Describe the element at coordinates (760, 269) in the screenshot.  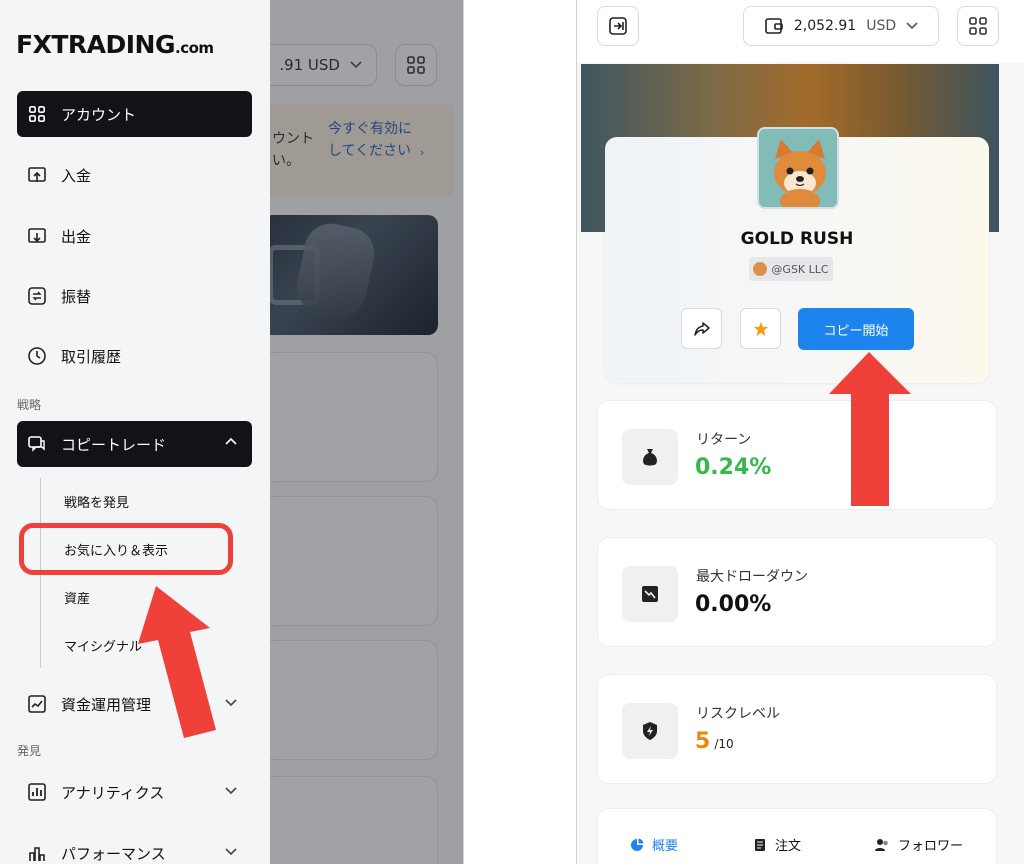
I see `provider-avatar-icon` at that location.